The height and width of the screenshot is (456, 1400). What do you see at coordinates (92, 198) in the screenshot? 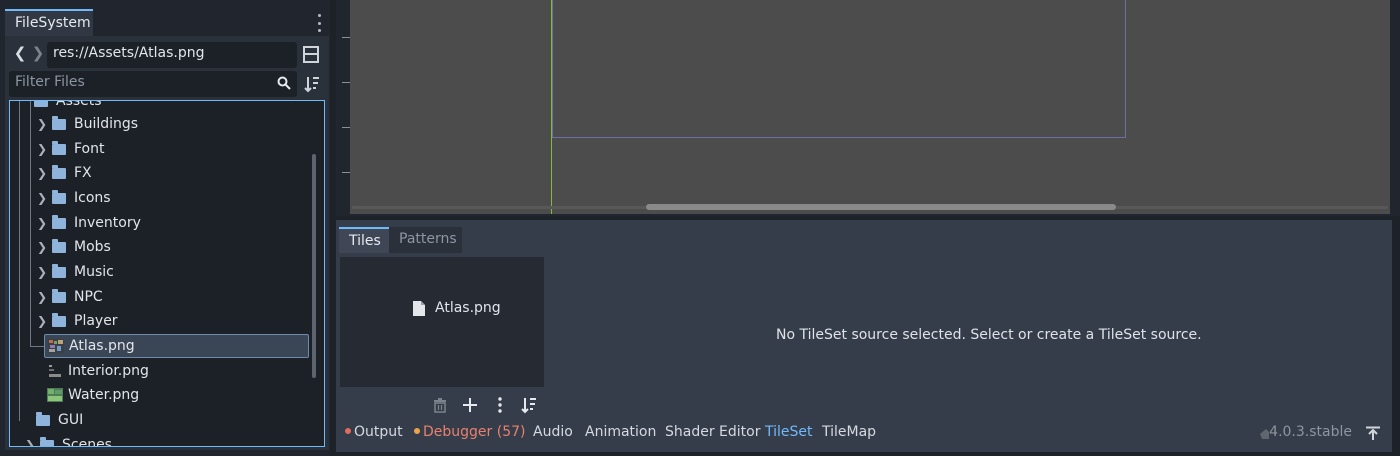
I see `tree-item-label: Icons` at bounding box center [92, 198].